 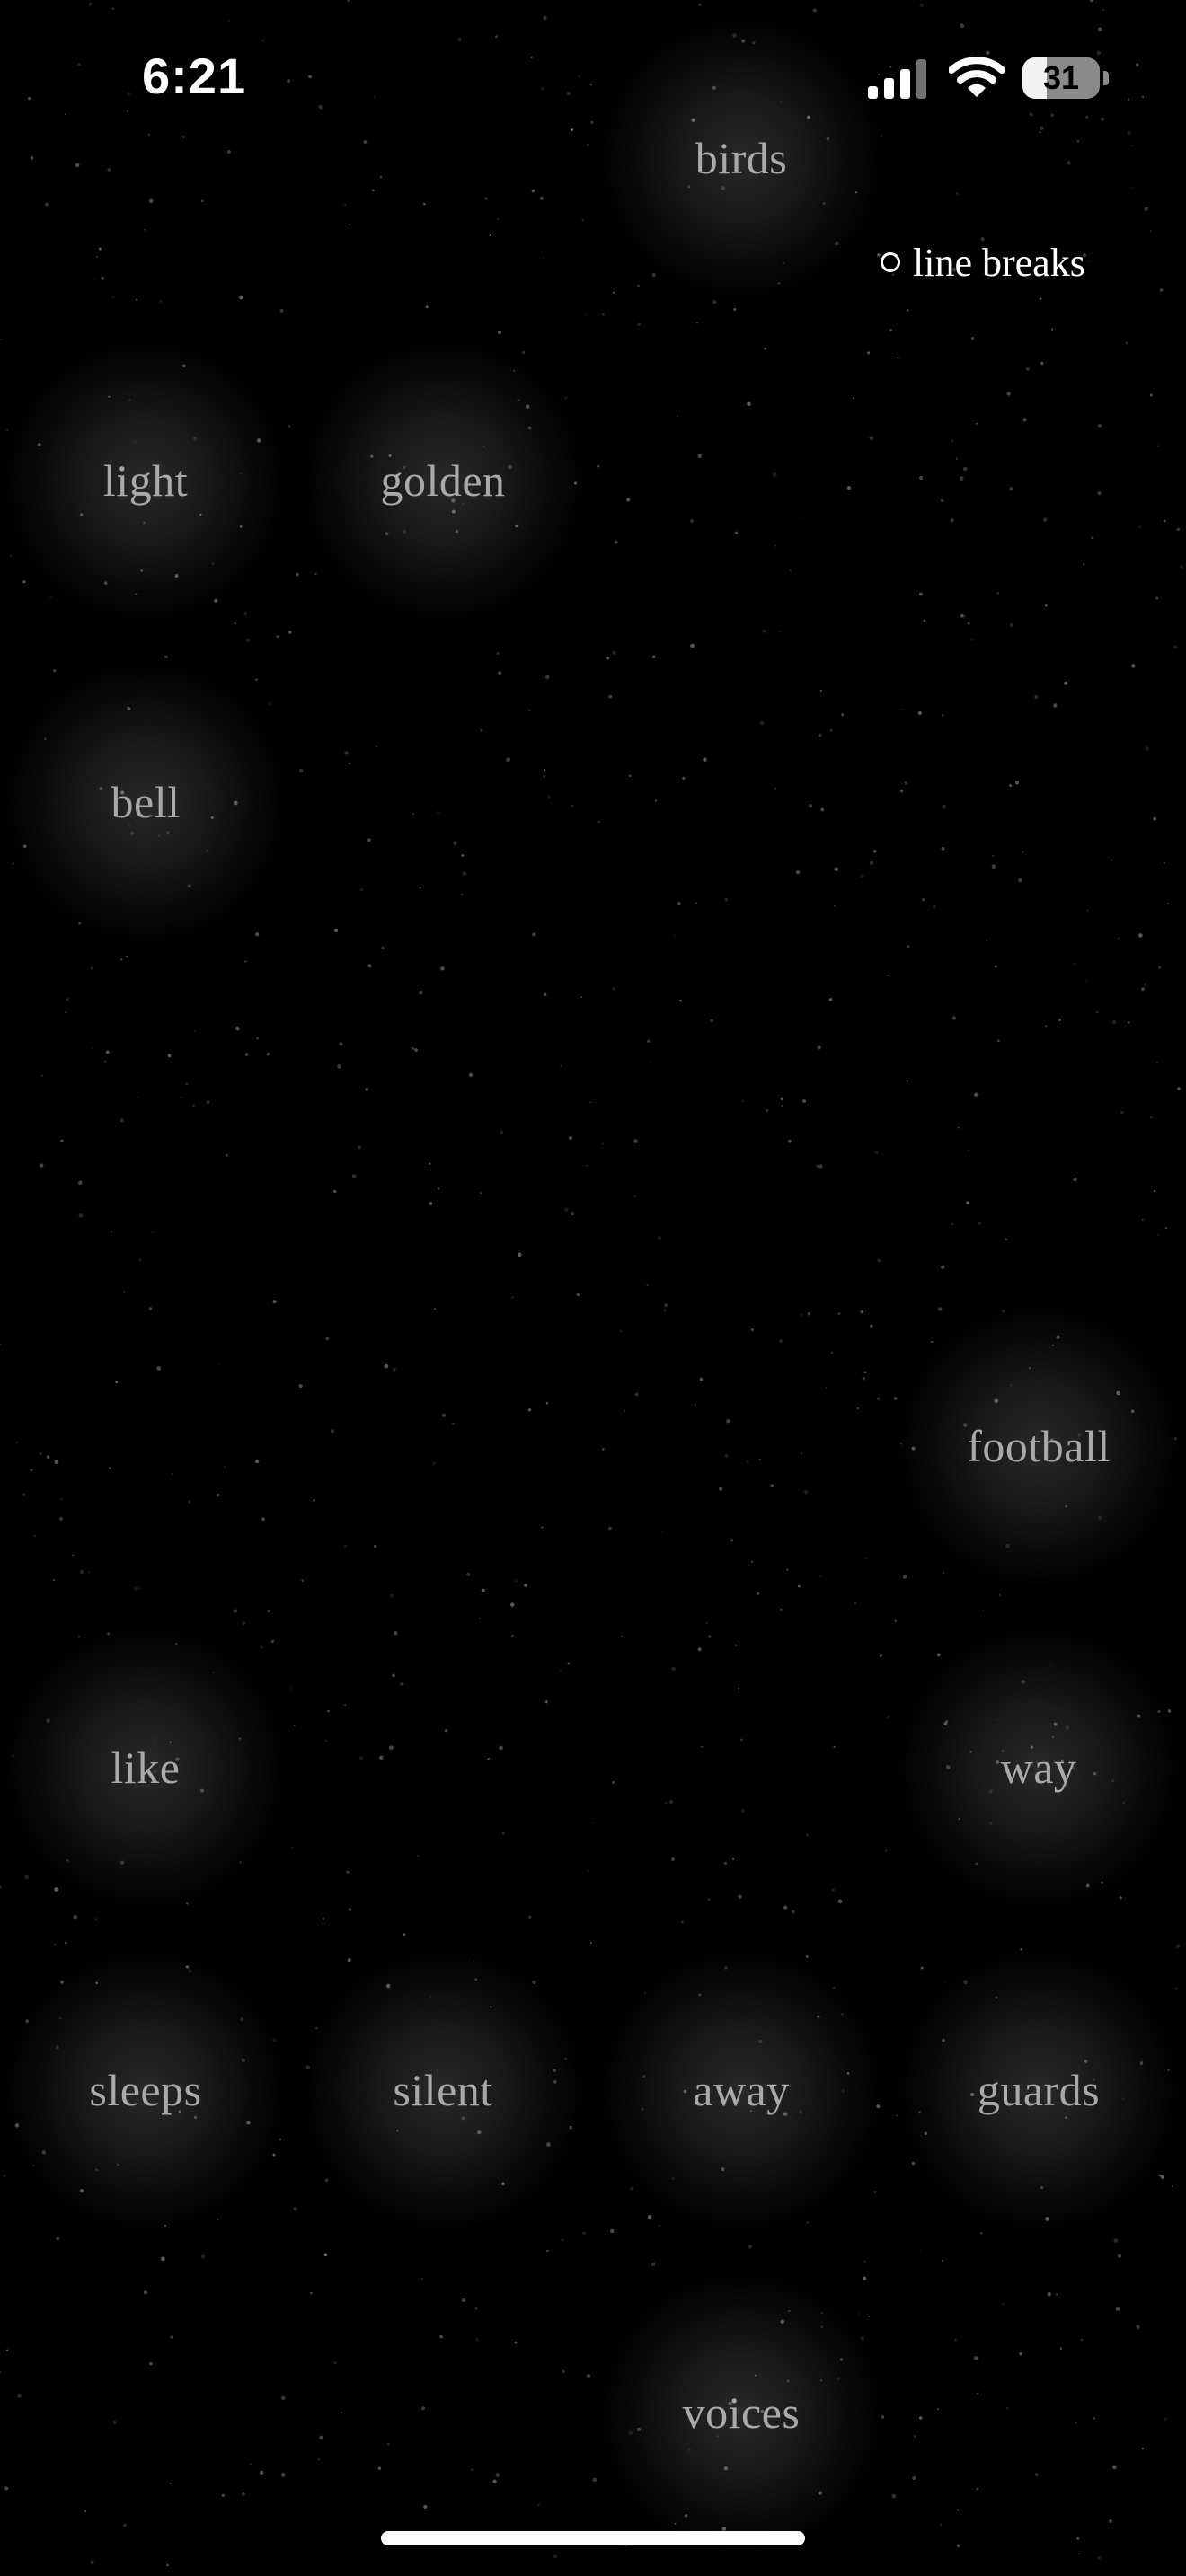 I want to click on word-bubble-football: football, so click(x=1038, y=1446).